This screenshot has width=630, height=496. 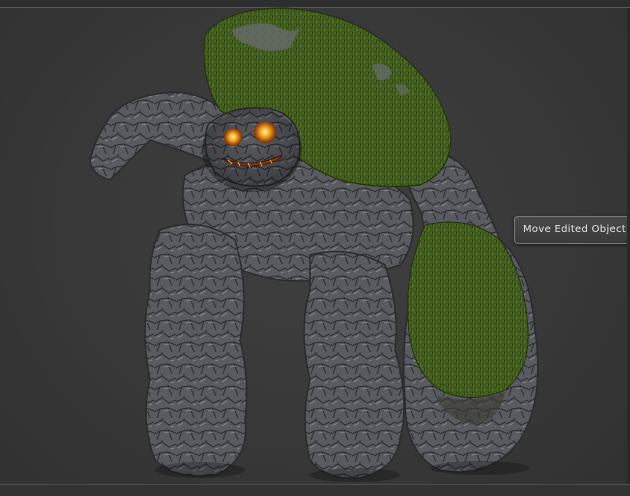 What do you see at coordinates (265, 132) in the screenshot?
I see `golem-right-eye` at bounding box center [265, 132].